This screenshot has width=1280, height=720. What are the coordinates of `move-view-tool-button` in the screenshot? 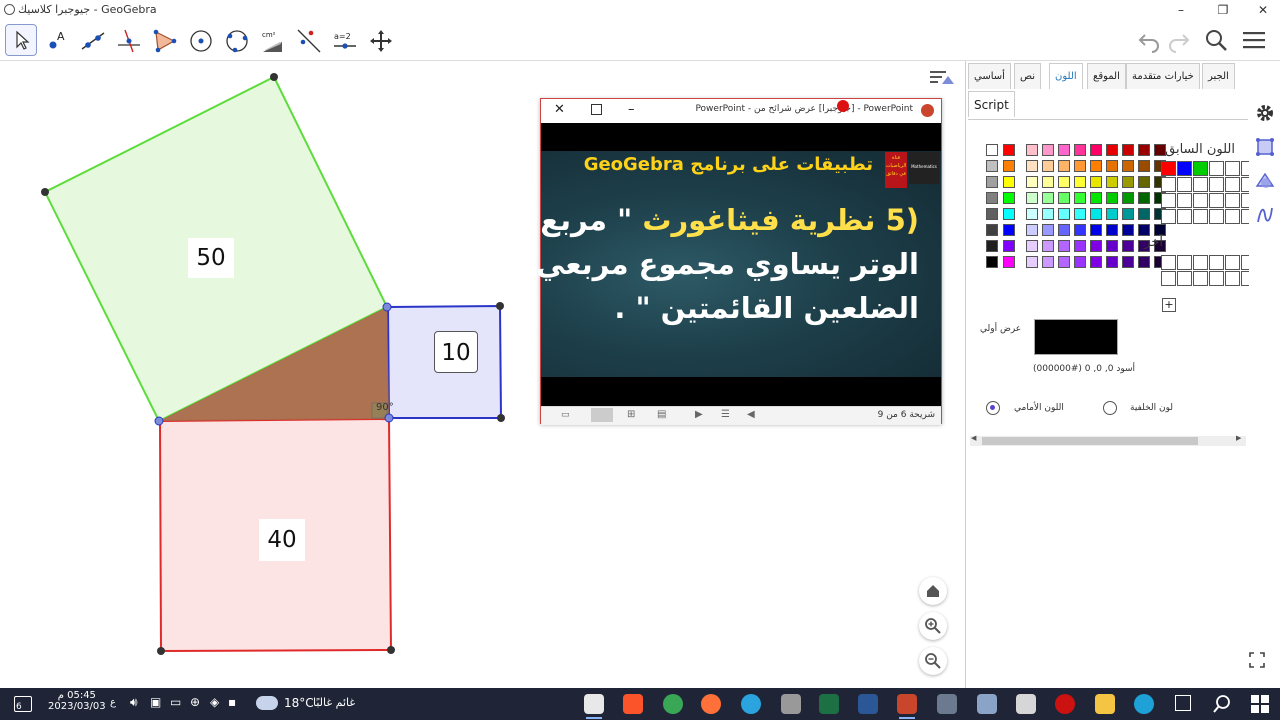 It's located at (380, 40).